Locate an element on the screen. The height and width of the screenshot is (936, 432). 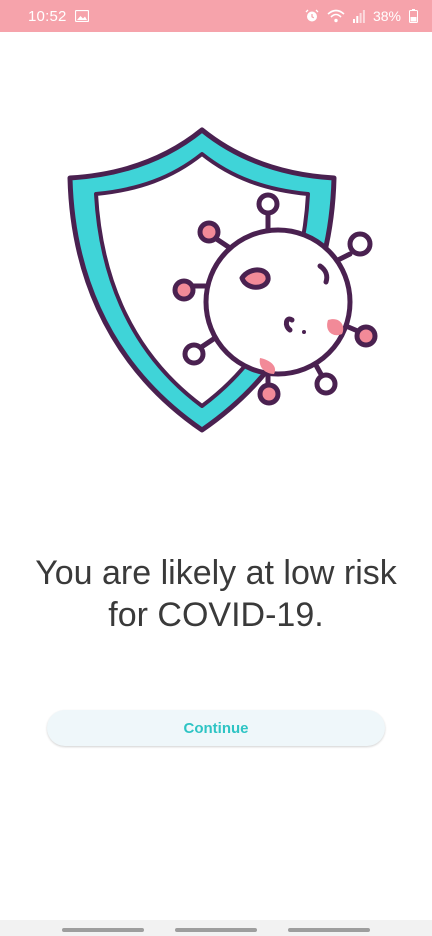
nav-home-handle is located at coordinates (216, 930).